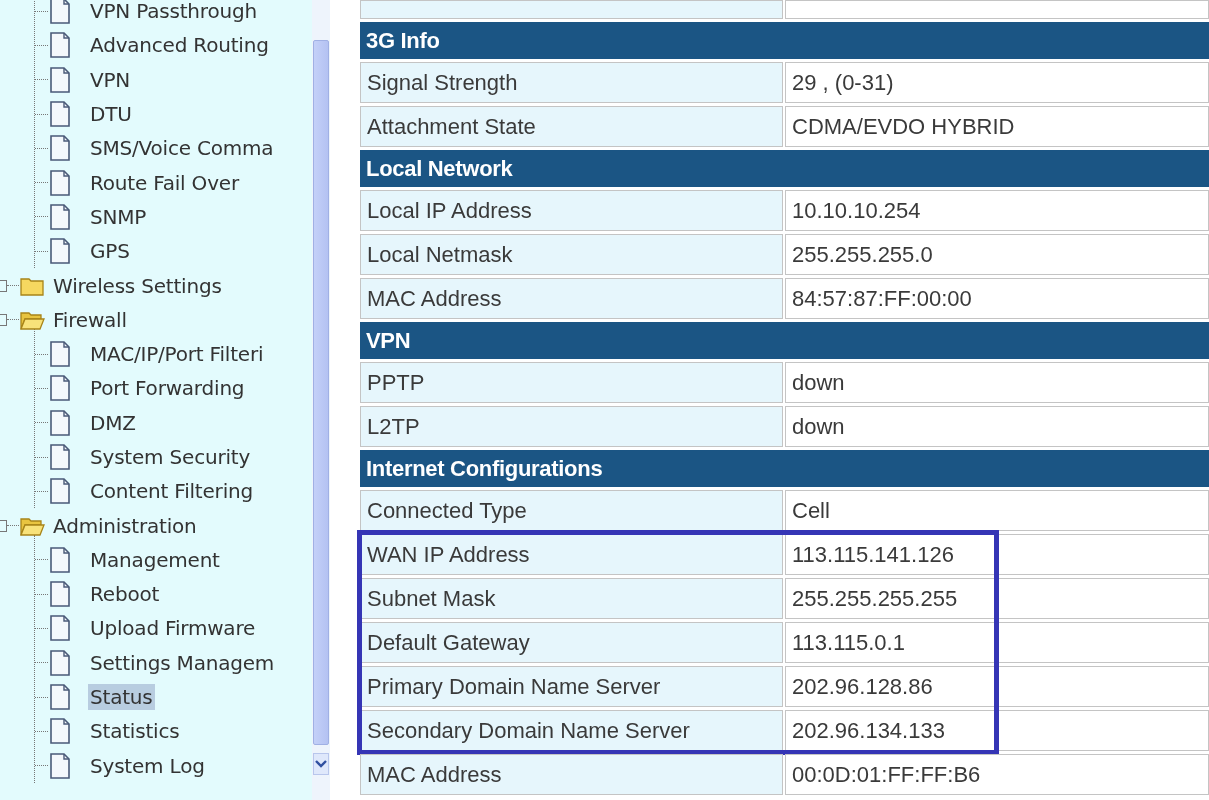 The height and width of the screenshot is (800, 1209). Describe the element at coordinates (110, 79) in the screenshot. I see `tree-item: VPN` at that location.